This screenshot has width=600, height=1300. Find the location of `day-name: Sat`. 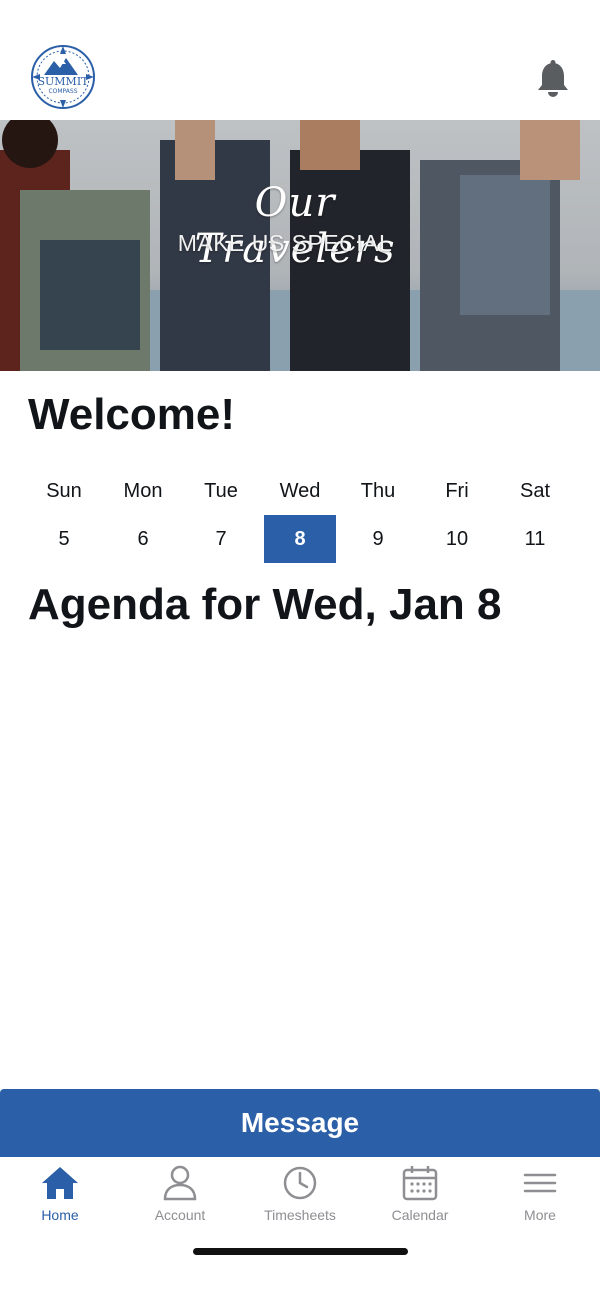

day-name: Sat is located at coordinates (535, 491).